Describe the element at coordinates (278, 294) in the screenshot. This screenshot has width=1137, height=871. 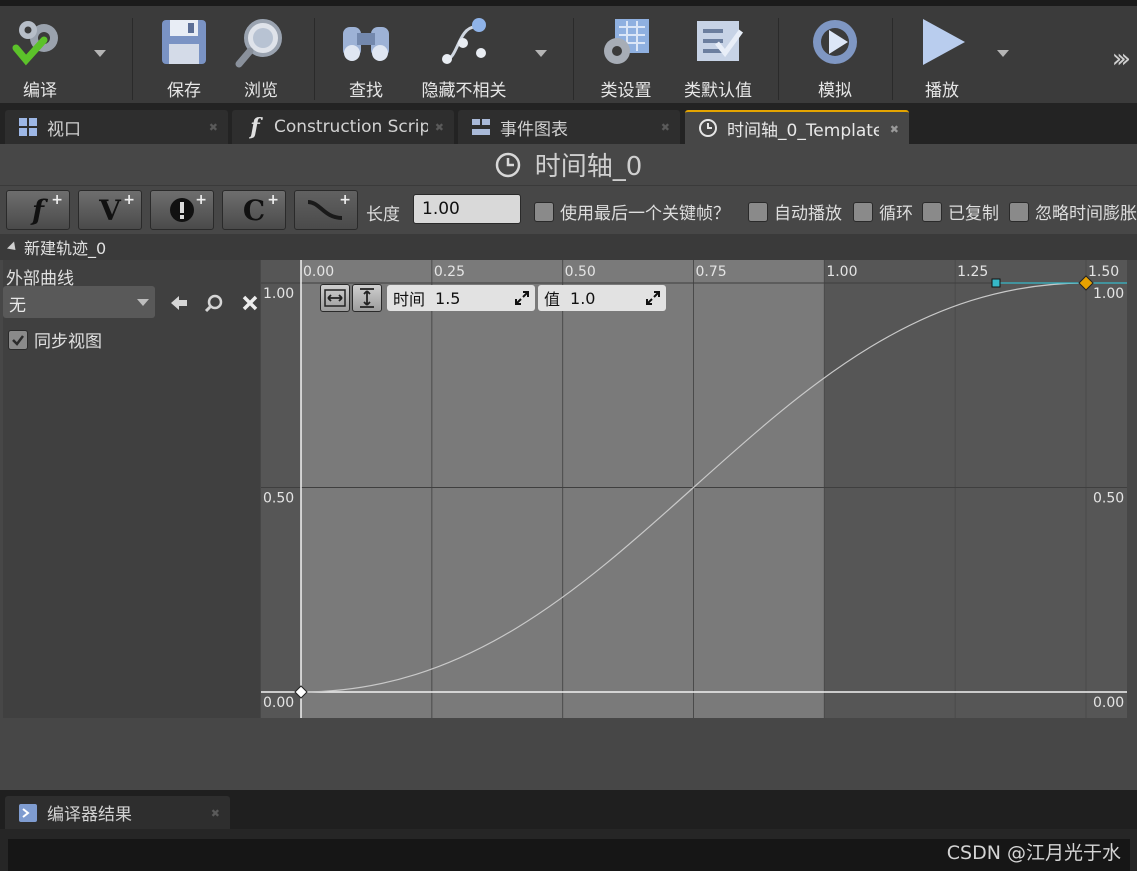
I see `y-tick-label-left: 1.00` at that location.